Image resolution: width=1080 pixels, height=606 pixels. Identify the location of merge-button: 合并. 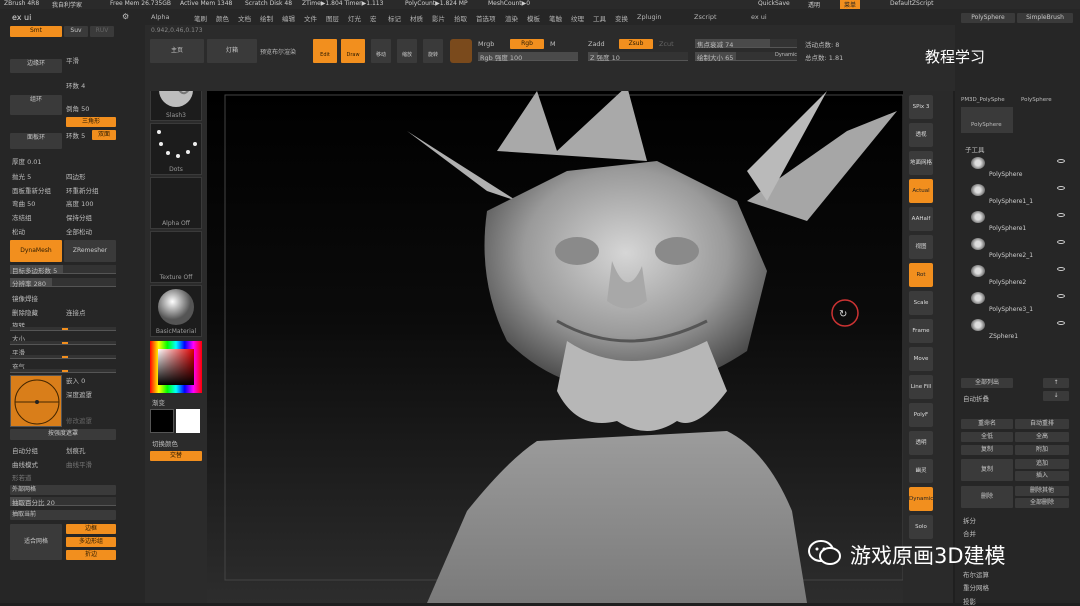
(969, 533).